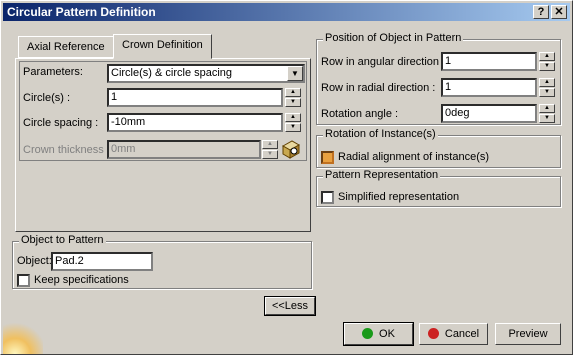  Describe the element at coordinates (34, 261) in the screenshot. I see `object-label: Object:` at that location.